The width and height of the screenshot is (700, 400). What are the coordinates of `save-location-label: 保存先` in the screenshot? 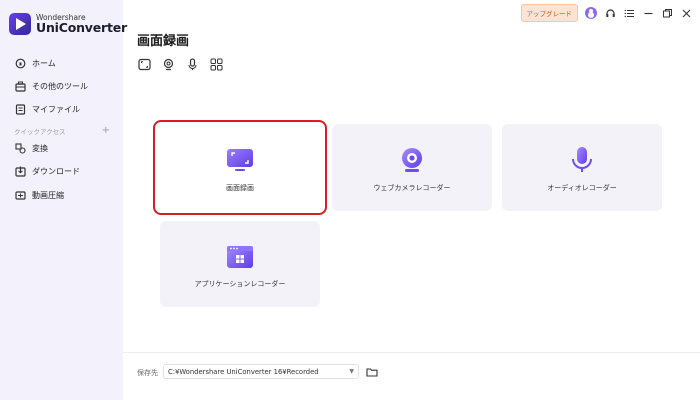 It's located at (147, 373).